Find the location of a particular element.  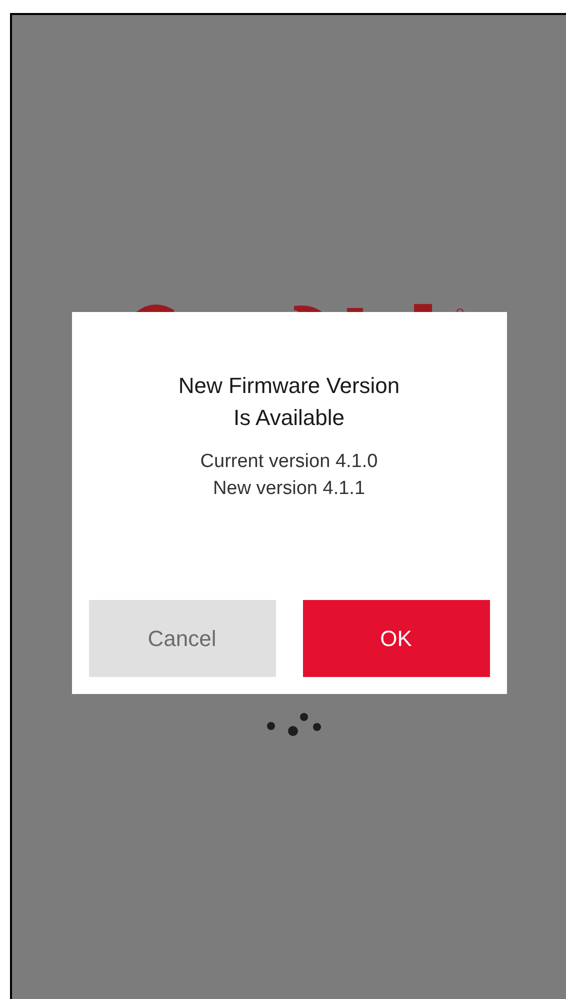

loading-spinner-icon is located at coordinates (294, 725).